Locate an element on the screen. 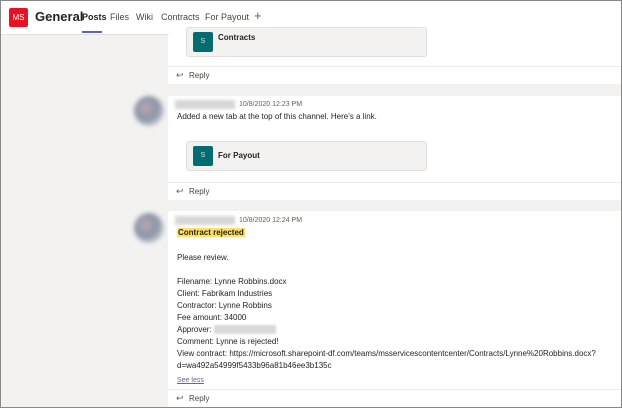  message-text: Filename: Lynne Robbins.docx is located at coordinates (232, 281).